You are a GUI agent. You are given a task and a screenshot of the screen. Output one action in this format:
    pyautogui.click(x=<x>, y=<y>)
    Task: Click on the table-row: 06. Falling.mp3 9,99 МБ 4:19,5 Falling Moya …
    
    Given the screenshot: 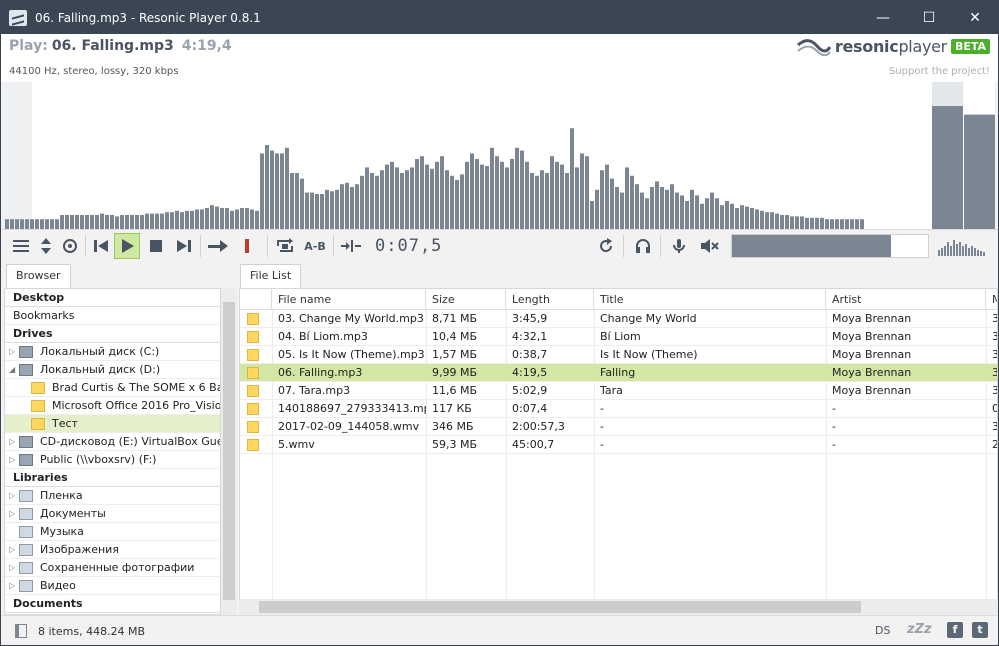 What is the action you would take?
    pyautogui.click(x=618, y=373)
    